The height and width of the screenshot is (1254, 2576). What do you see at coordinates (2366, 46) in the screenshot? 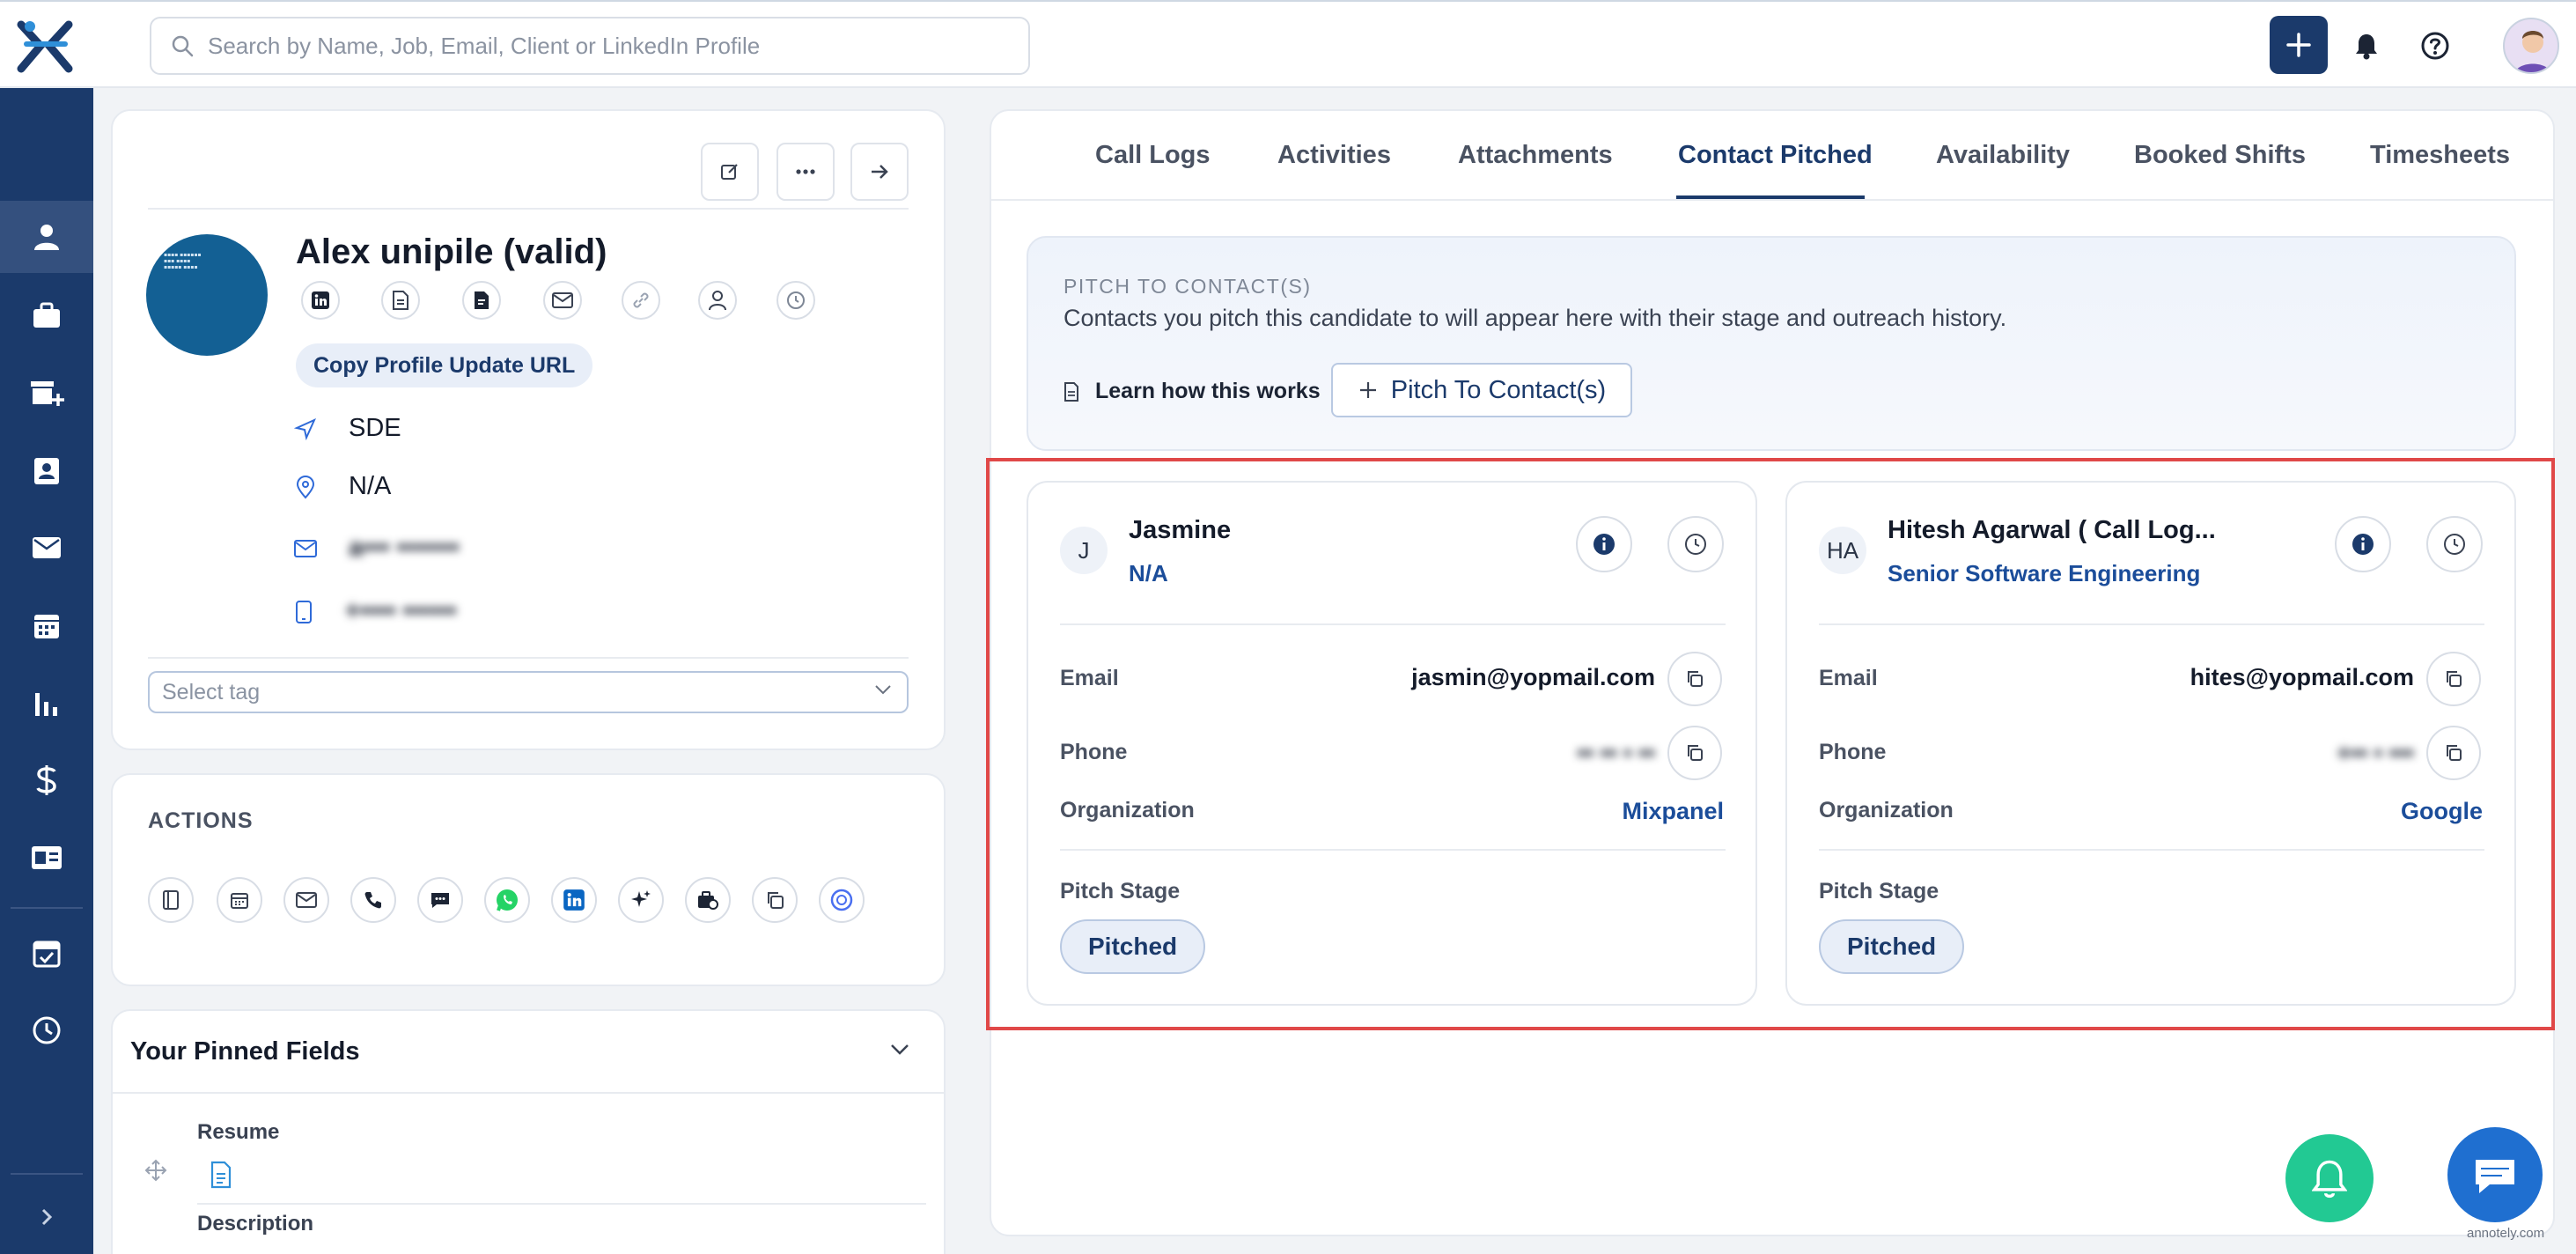
I see `bell-icon` at bounding box center [2366, 46].